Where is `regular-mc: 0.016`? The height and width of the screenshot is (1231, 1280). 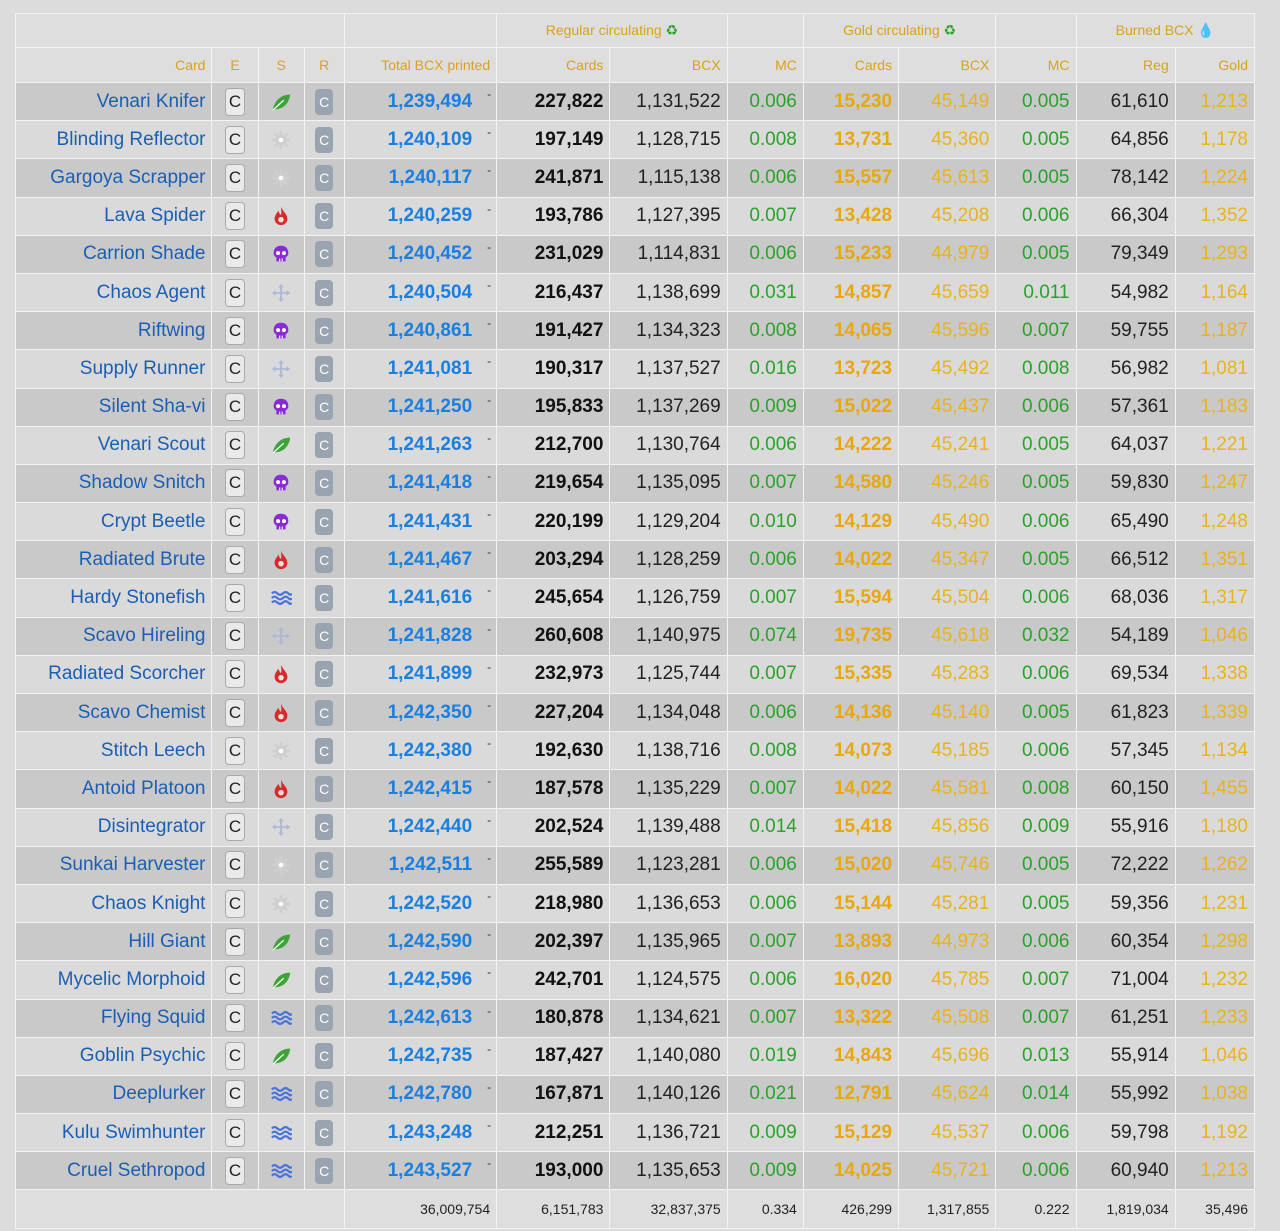 regular-mc: 0.016 is located at coordinates (765, 369).